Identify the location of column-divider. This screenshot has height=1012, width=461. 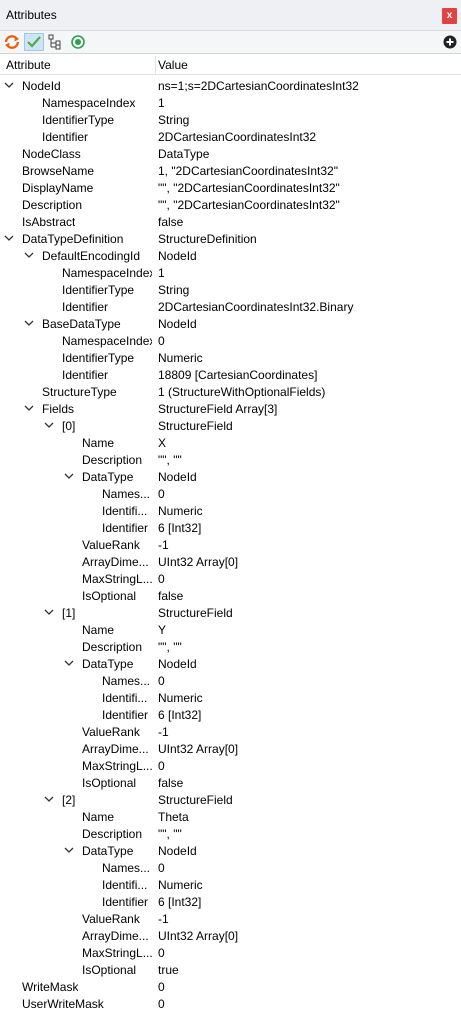
(155, 65).